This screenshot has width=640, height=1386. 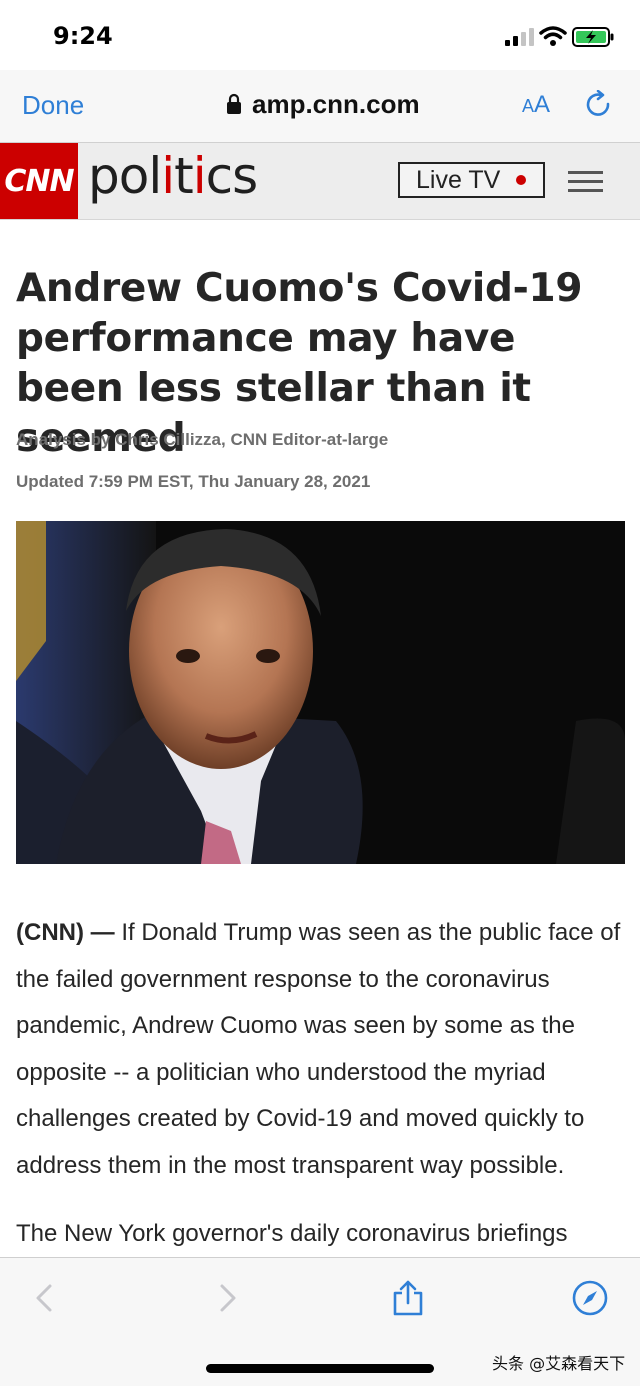 What do you see at coordinates (336, 104) in the screenshot?
I see `url-text: amp.cnn.com` at bounding box center [336, 104].